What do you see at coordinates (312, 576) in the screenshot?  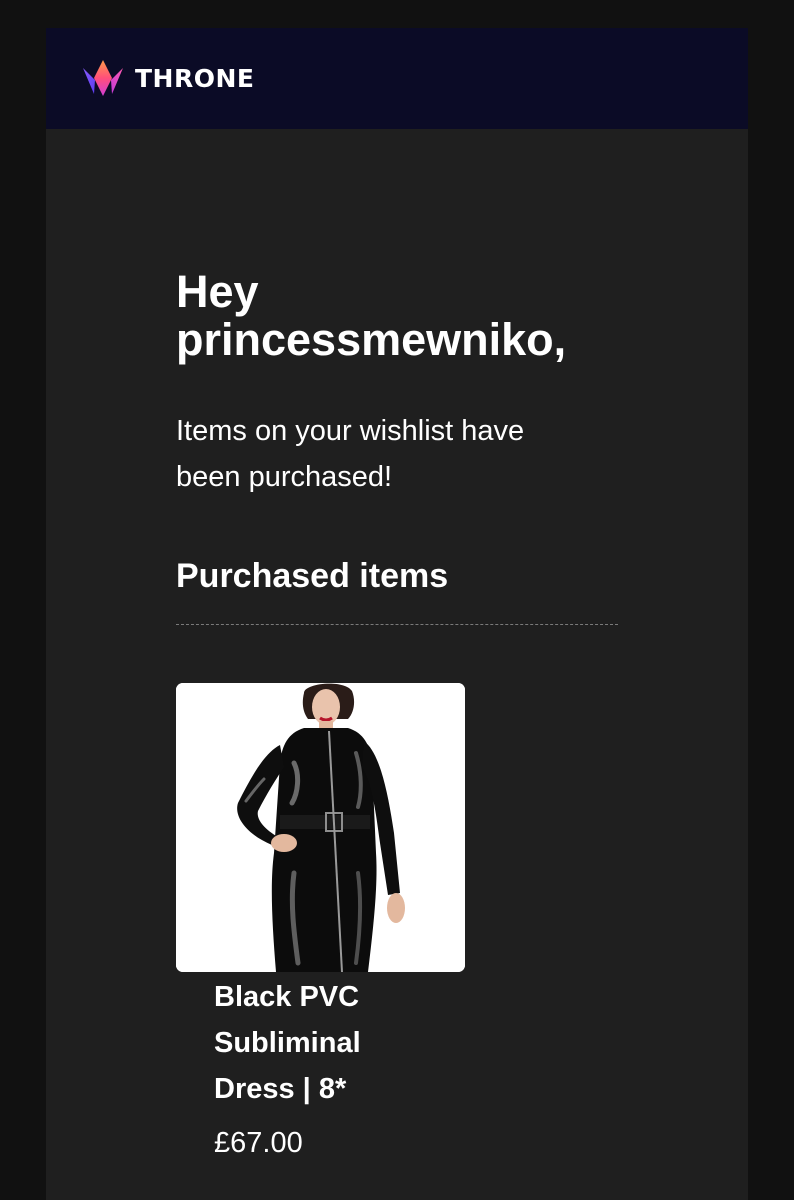 I see `purchased-items-heading: Purchased items` at bounding box center [312, 576].